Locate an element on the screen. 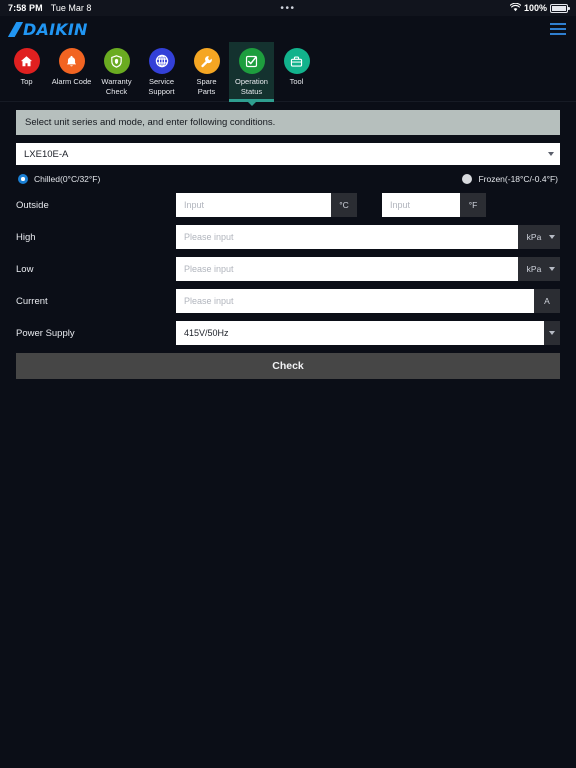 This screenshot has width=576, height=768. nav-item-service-support: Service Support is located at coordinates (161, 72).